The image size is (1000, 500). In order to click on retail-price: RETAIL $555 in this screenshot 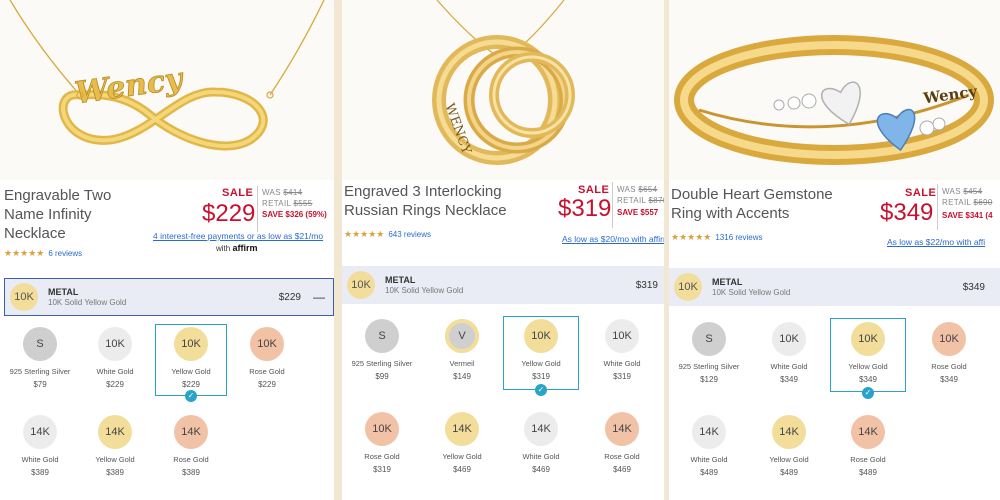, I will do `click(287, 203)`.